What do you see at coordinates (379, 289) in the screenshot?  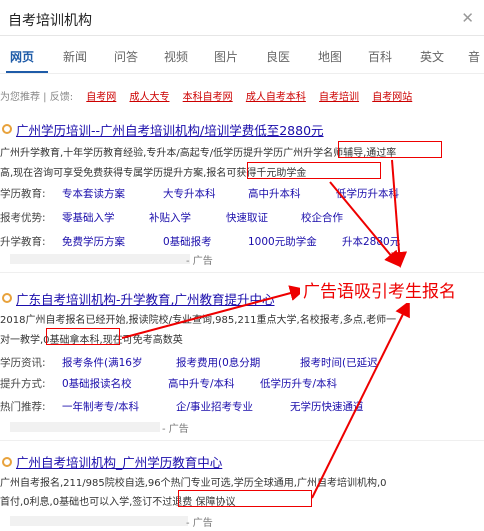 I see `annotation-callout: 广告语吸引考生报名` at bounding box center [379, 289].